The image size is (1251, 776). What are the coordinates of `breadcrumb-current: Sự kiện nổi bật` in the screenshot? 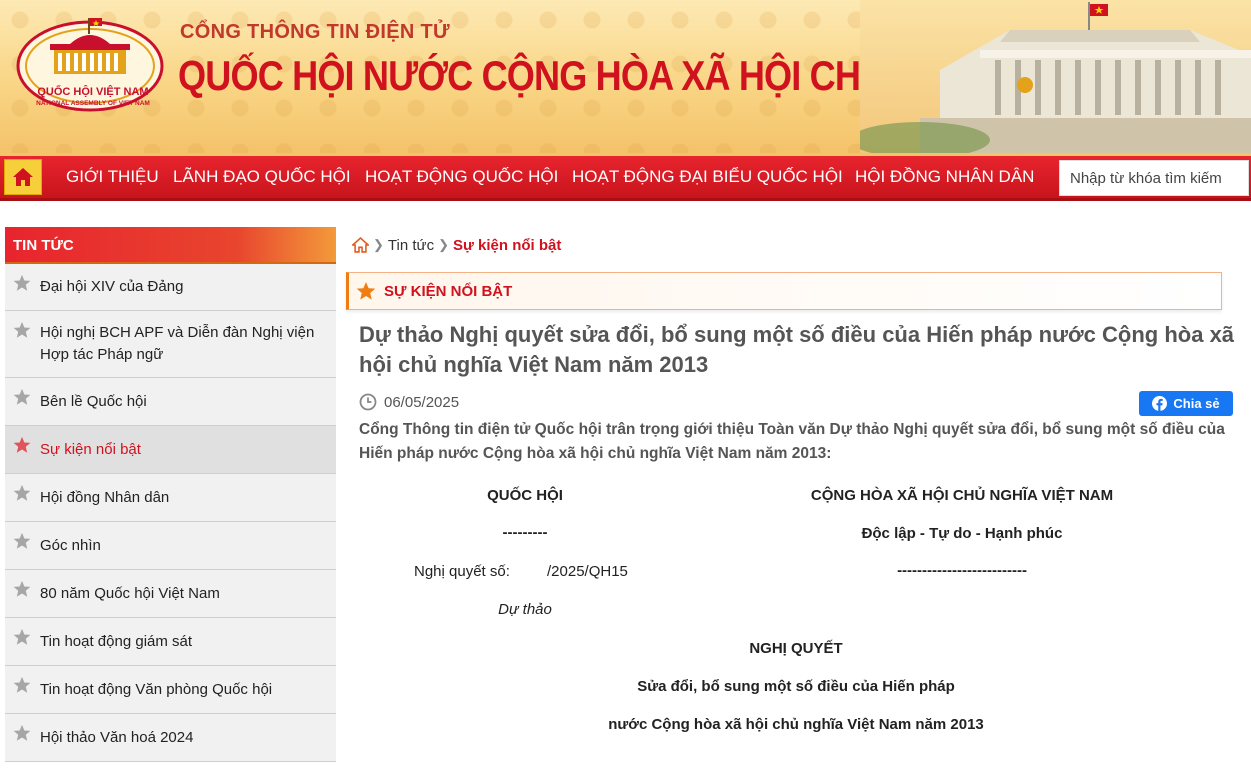 It's located at (507, 245).